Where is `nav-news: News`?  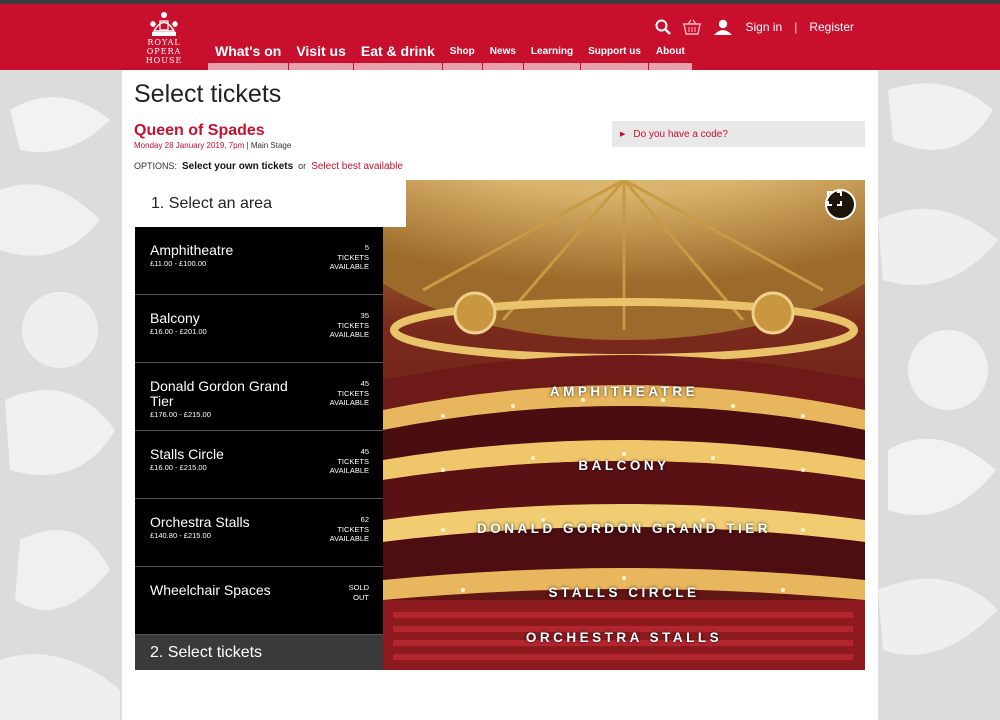
nav-news: News is located at coordinates (502, 55).